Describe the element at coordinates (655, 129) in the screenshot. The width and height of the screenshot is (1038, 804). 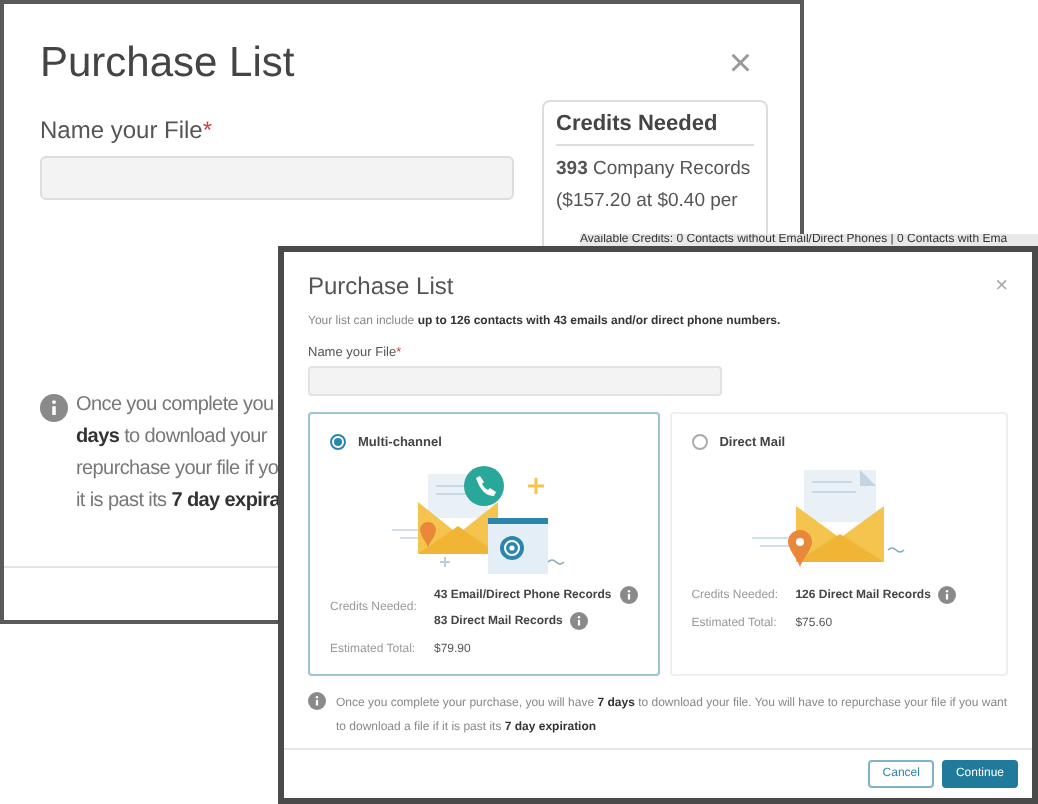
I see `card-title: Credits Needed` at that location.